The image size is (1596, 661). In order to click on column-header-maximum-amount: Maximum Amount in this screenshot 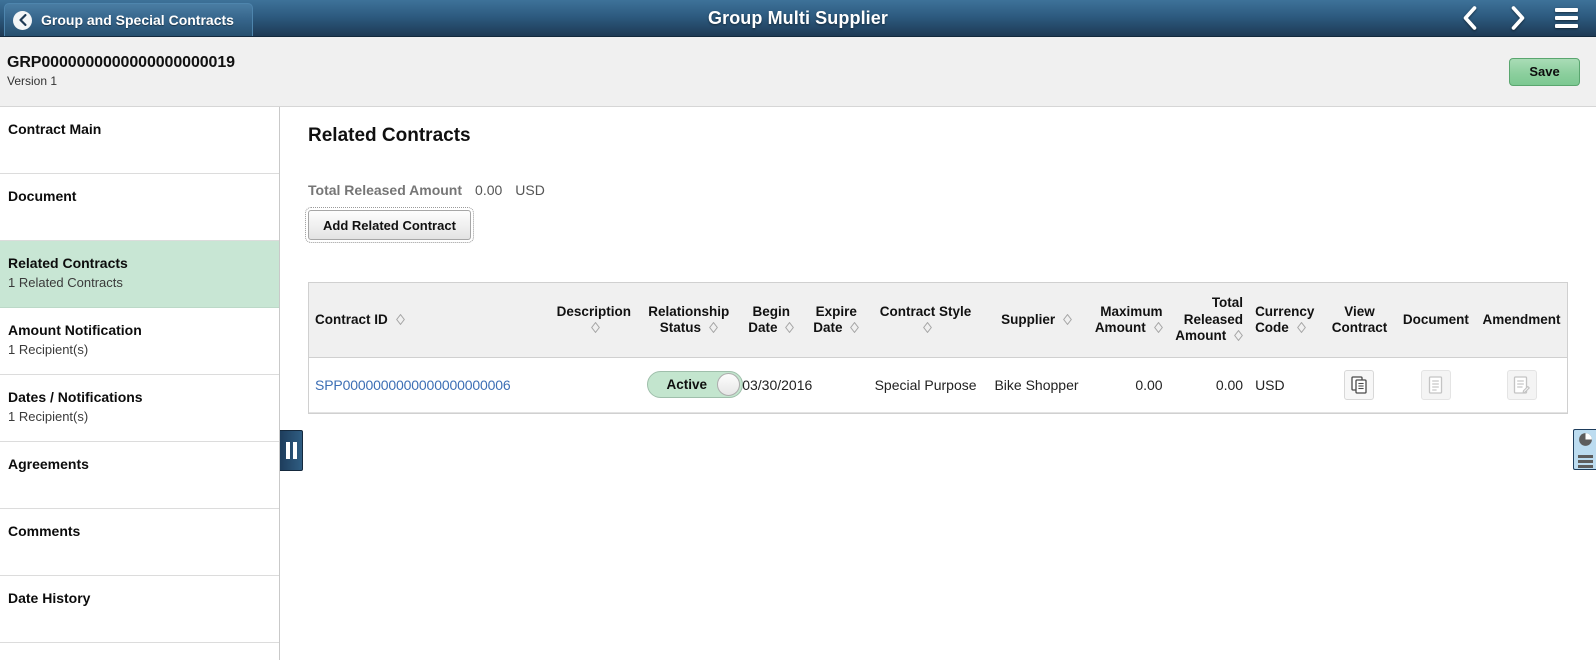, I will do `click(1128, 320)`.